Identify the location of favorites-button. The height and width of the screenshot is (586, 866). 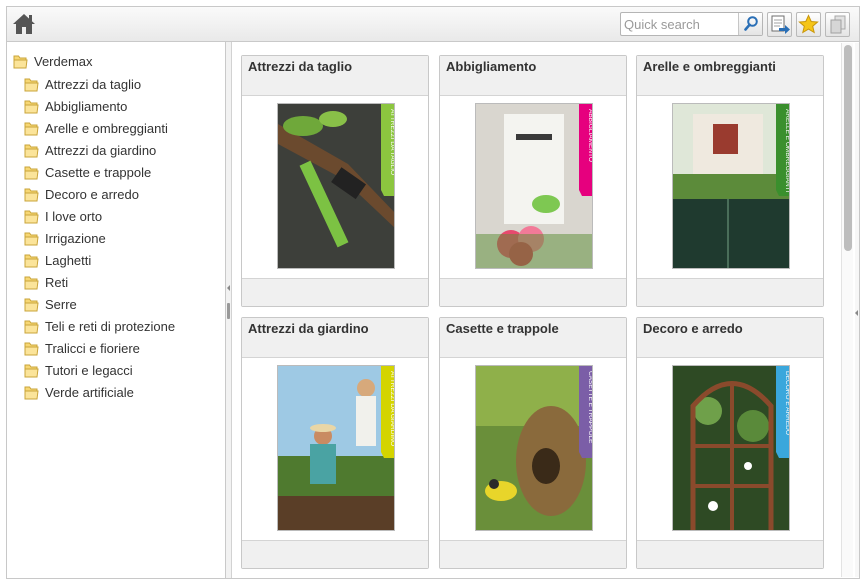
(808, 24).